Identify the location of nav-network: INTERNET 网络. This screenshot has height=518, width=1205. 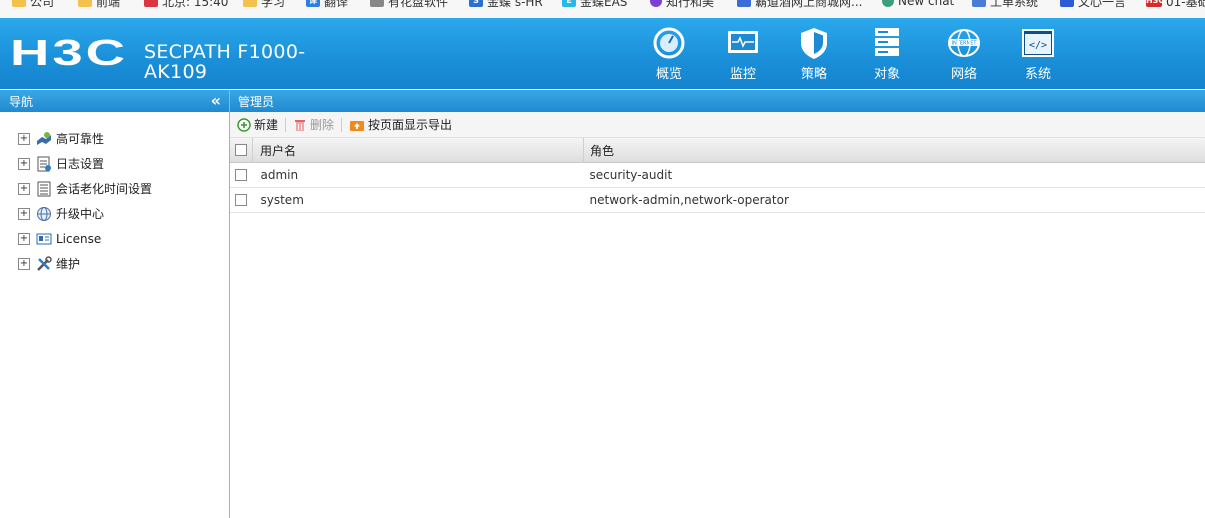
(964, 54).